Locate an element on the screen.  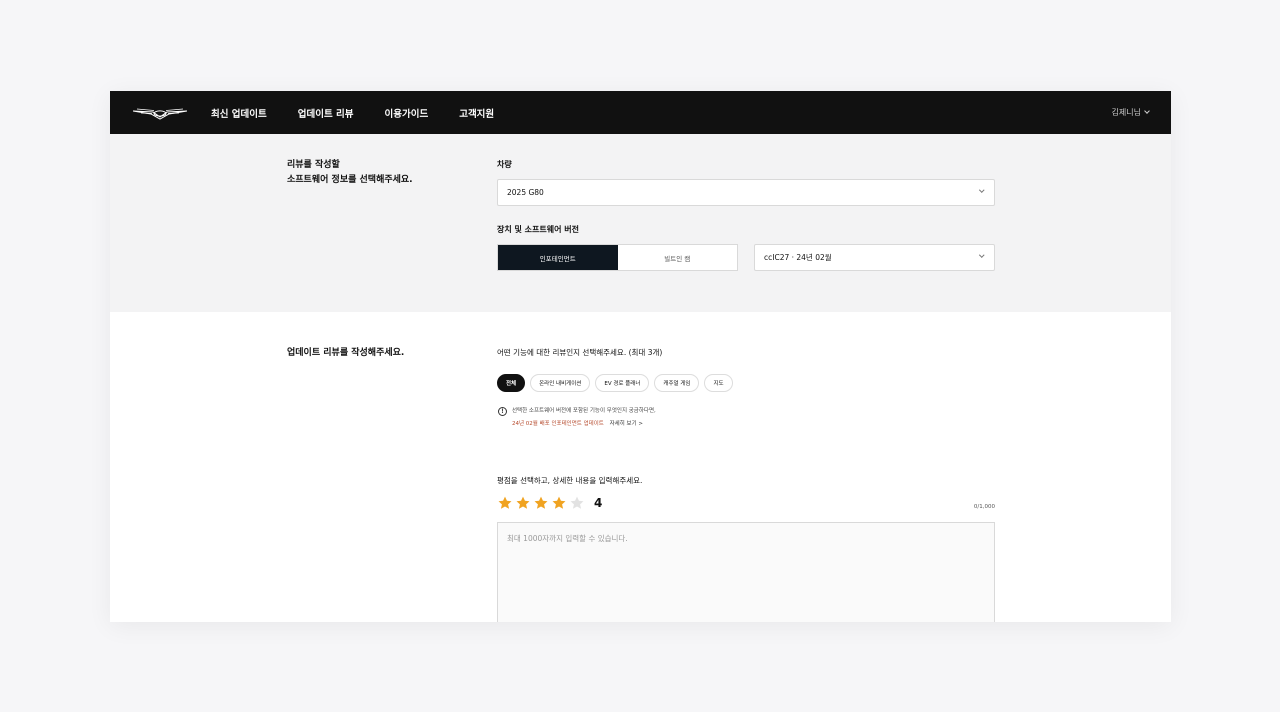
view-details-link: 자세히 보기 > is located at coordinates (626, 424).